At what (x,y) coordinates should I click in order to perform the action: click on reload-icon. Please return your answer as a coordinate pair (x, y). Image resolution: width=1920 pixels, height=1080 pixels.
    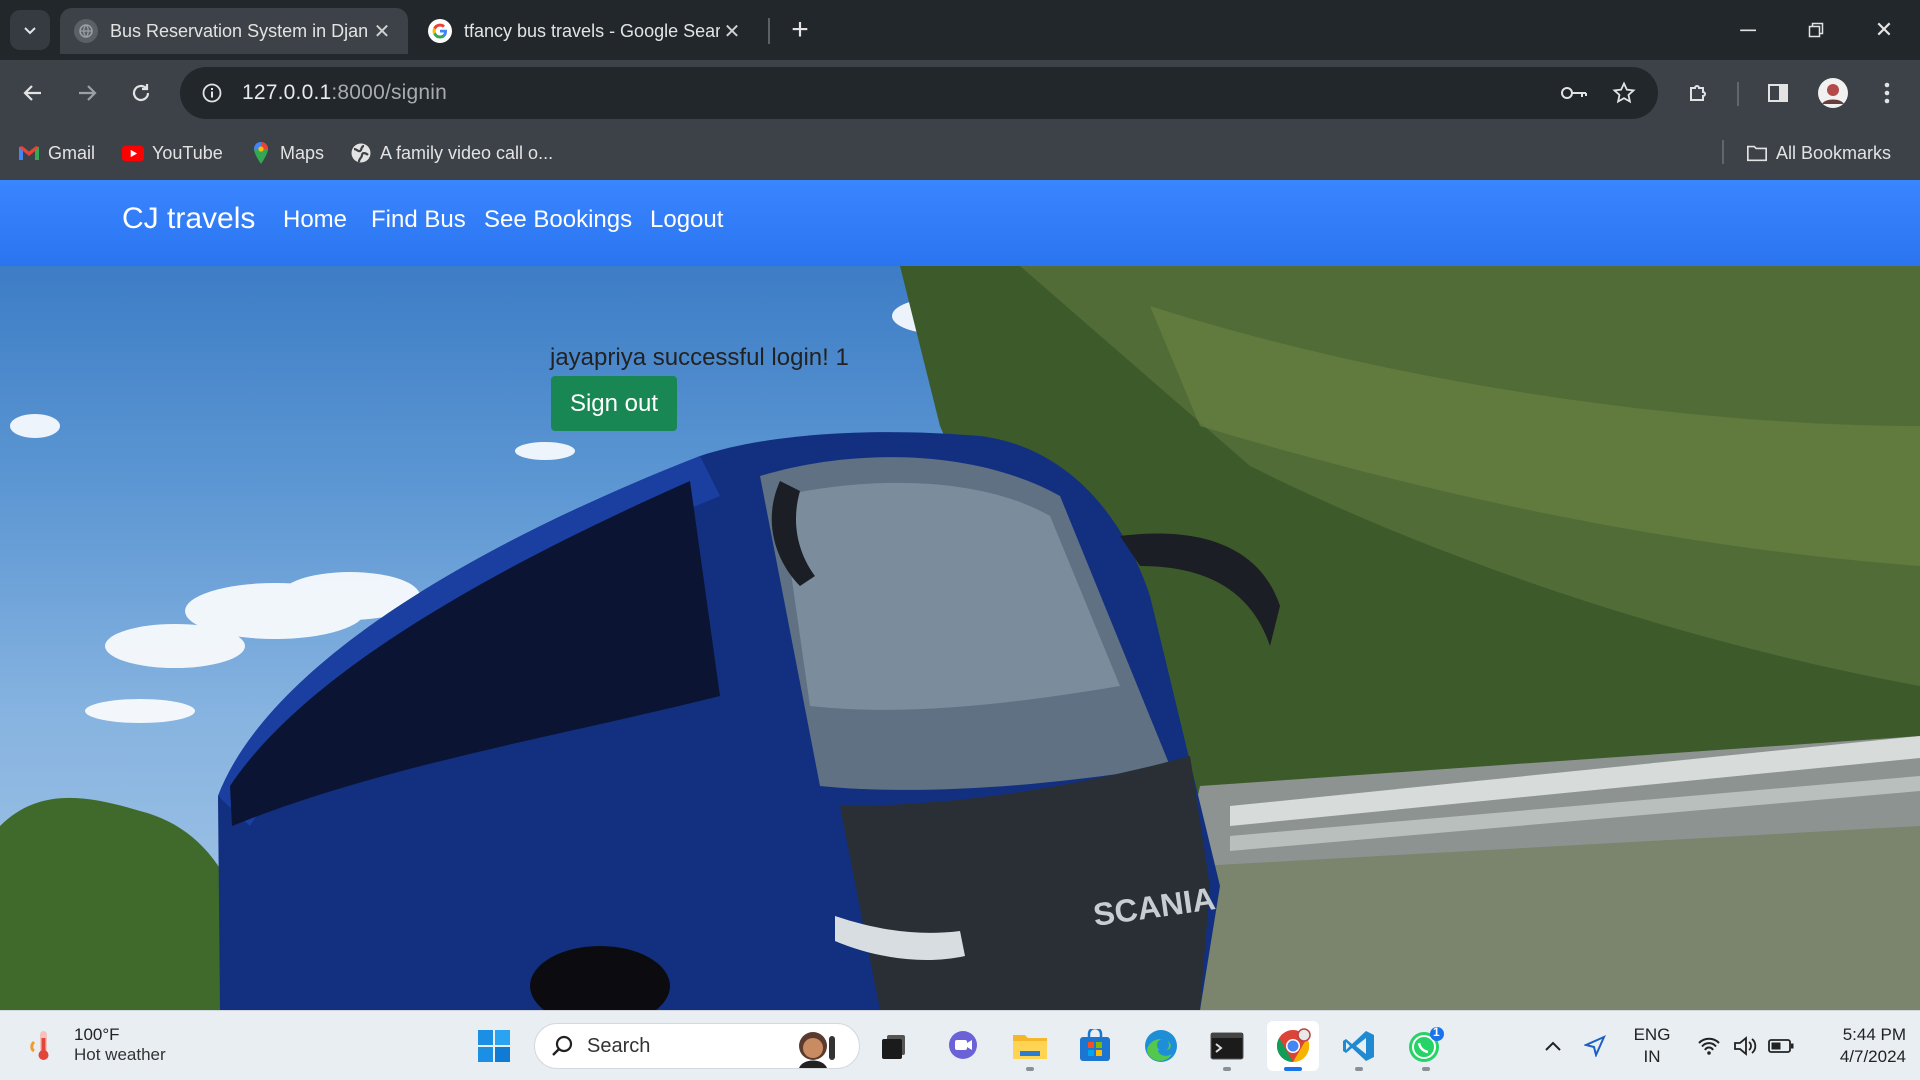
    Looking at the image, I should click on (141, 93).